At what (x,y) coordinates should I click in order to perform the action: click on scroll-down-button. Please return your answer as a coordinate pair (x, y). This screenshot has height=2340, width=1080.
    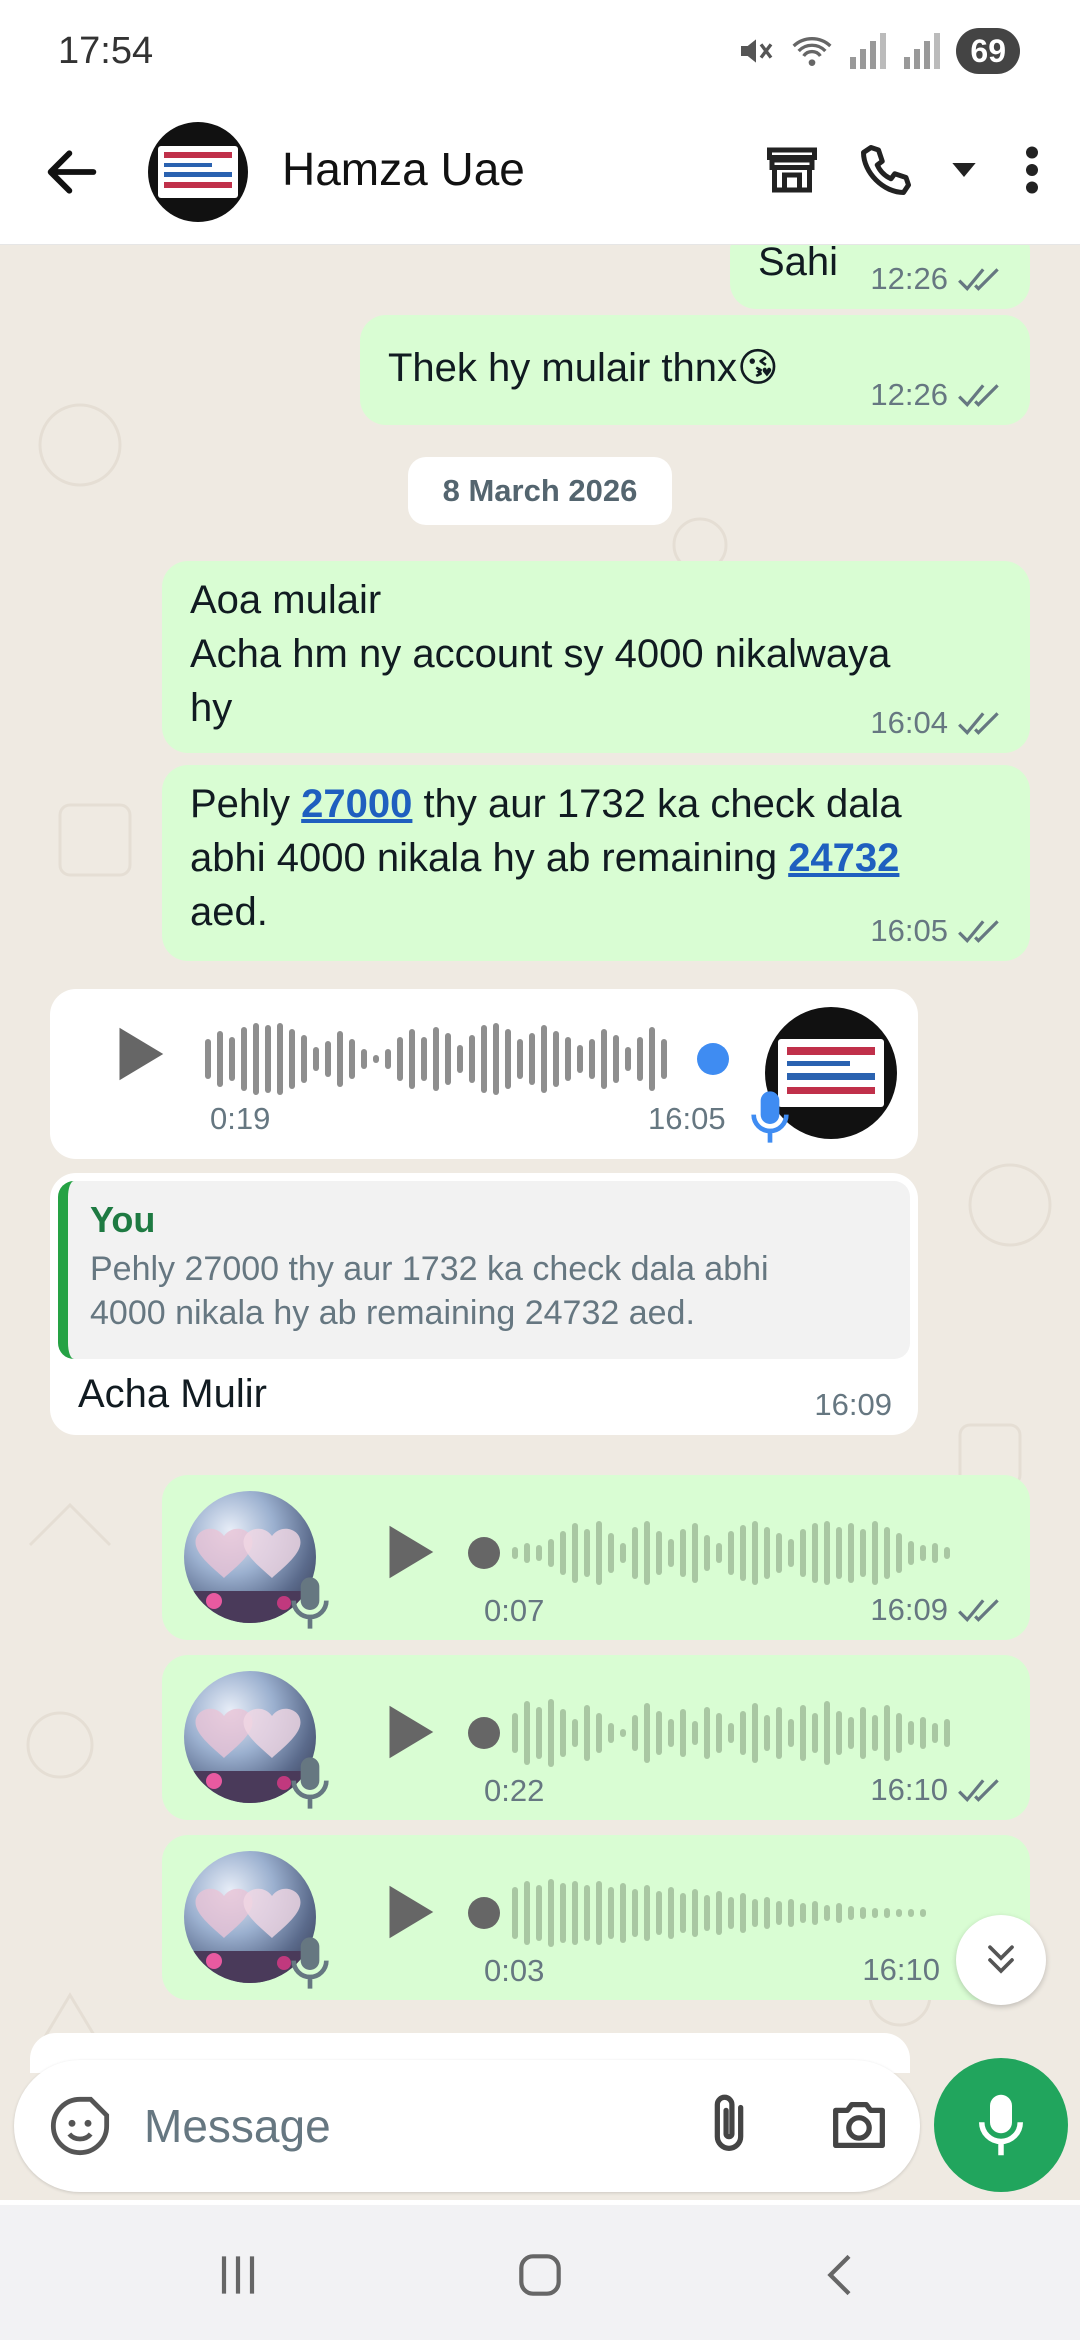
    Looking at the image, I should click on (1001, 1960).